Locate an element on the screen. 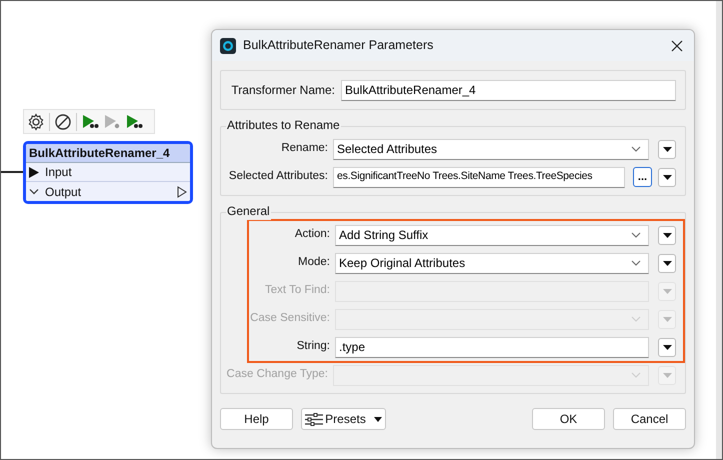  app-icon is located at coordinates (228, 46).